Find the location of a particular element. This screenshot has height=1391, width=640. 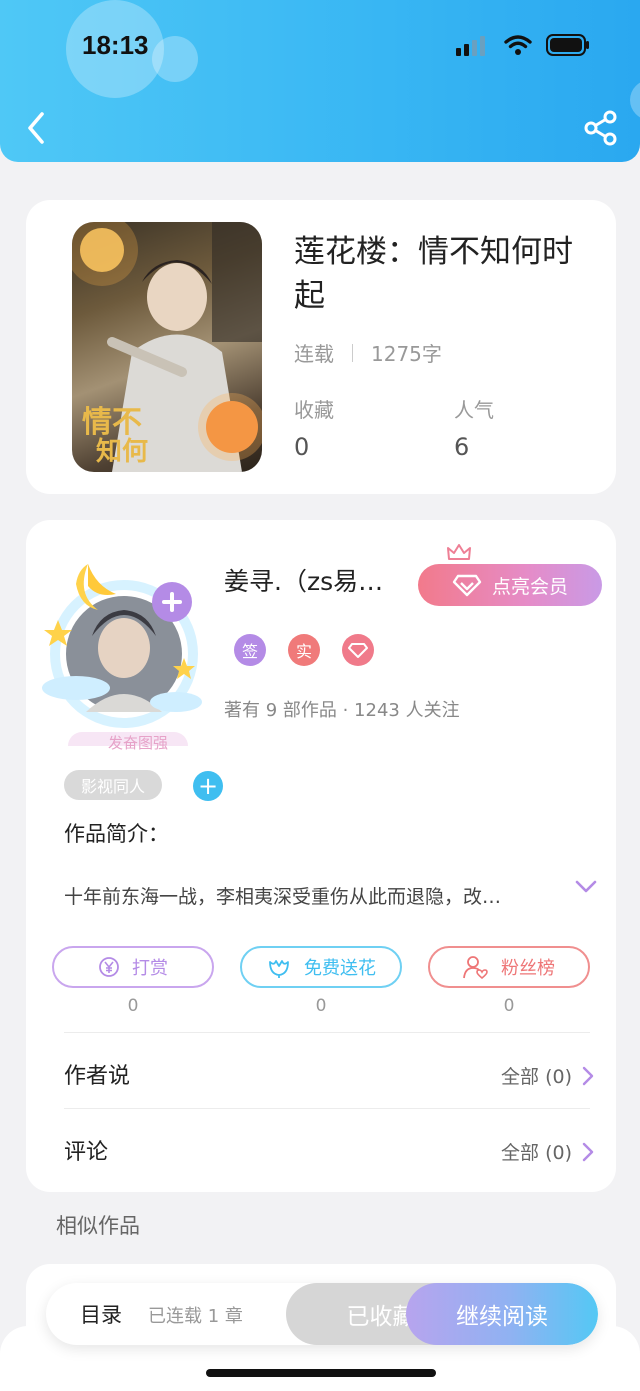

send-flower-button: 免费送花 is located at coordinates (321, 967).